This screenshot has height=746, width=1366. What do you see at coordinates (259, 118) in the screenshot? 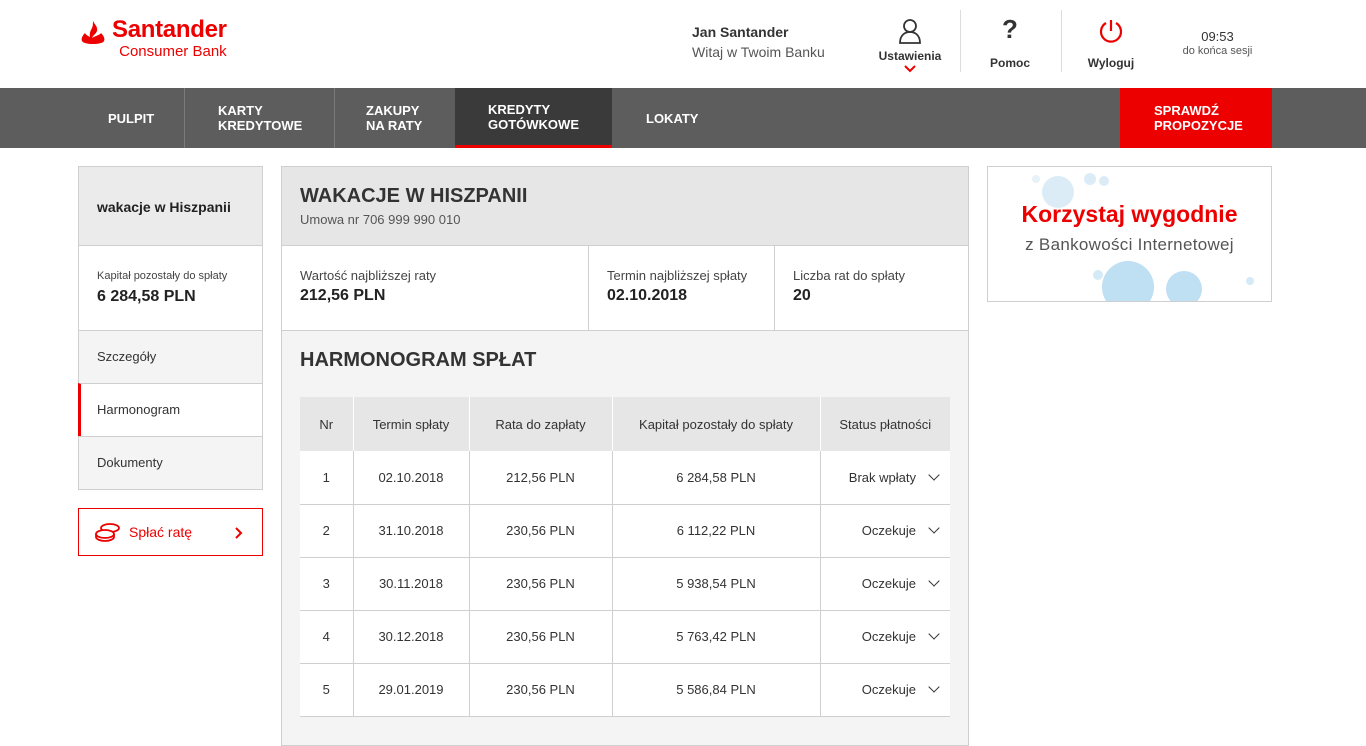
I see `nav-item-karty: KARTY KREDYTOWE` at bounding box center [259, 118].